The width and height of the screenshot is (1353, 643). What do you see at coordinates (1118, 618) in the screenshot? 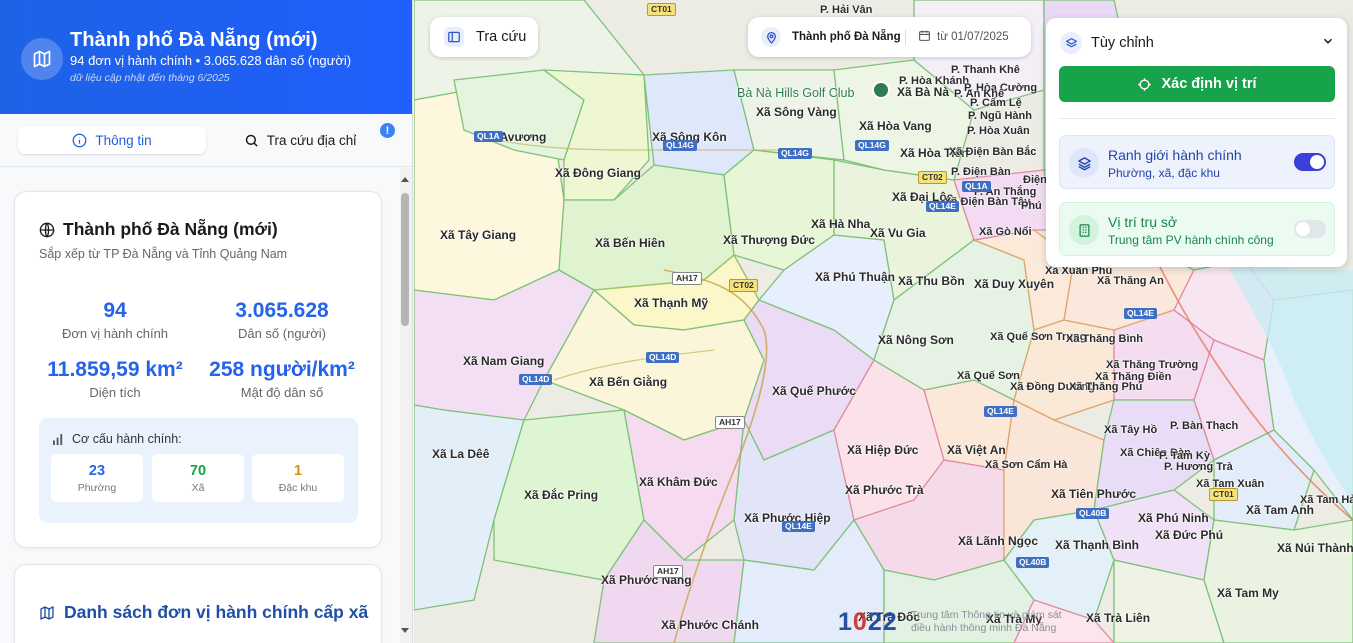
I see `map-label: Xã Trà Liên` at bounding box center [1118, 618].